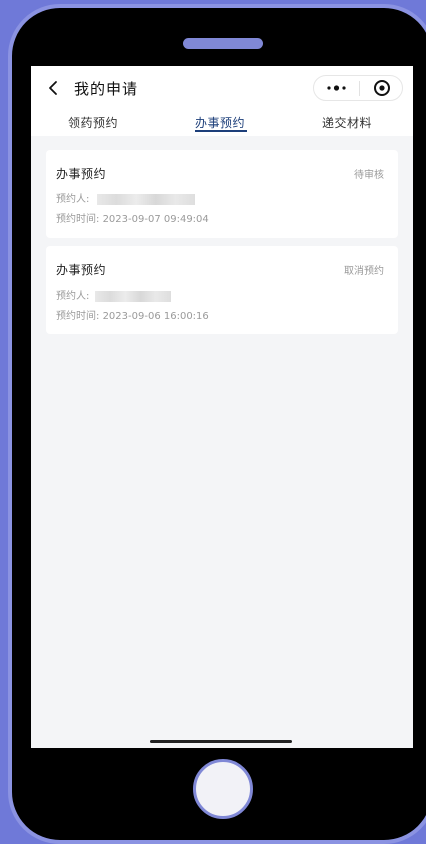 The height and width of the screenshot is (844, 426). Describe the element at coordinates (222, 194) in the screenshot. I see `appointment-card: 办事预约 待审核 预约人: 预约时间: 2023-09-07 09:49:04` at that location.